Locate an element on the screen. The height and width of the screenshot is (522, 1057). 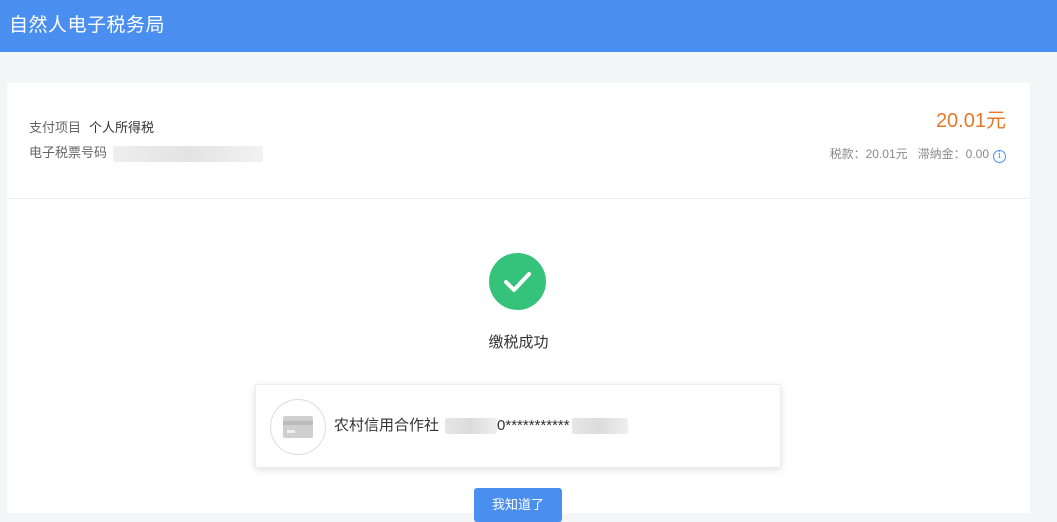
payment-status-text: 缴税成功 is located at coordinates (518, 342).